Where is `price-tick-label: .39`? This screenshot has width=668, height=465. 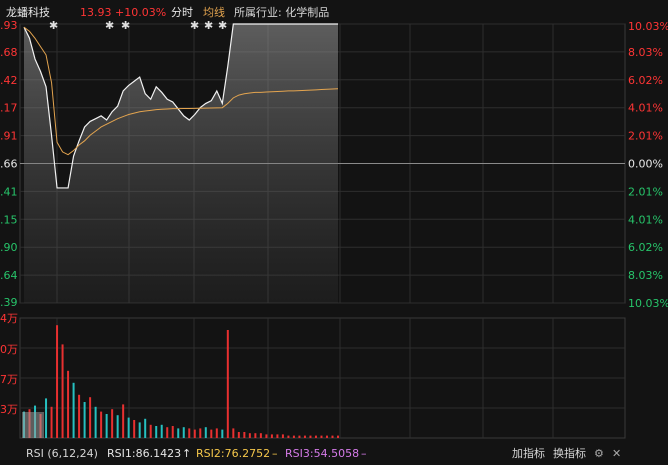 price-tick-label: .39 is located at coordinates (9, 302).